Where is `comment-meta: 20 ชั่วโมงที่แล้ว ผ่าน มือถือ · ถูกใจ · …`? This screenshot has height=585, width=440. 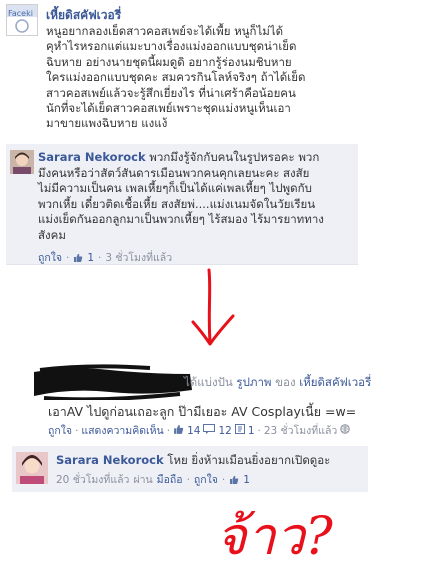 comment-meta: 20 ชั่วโมงที่แล้ว ผ่าน มือถือ · ถูกใจ · … is located at coordinates (153, 479).